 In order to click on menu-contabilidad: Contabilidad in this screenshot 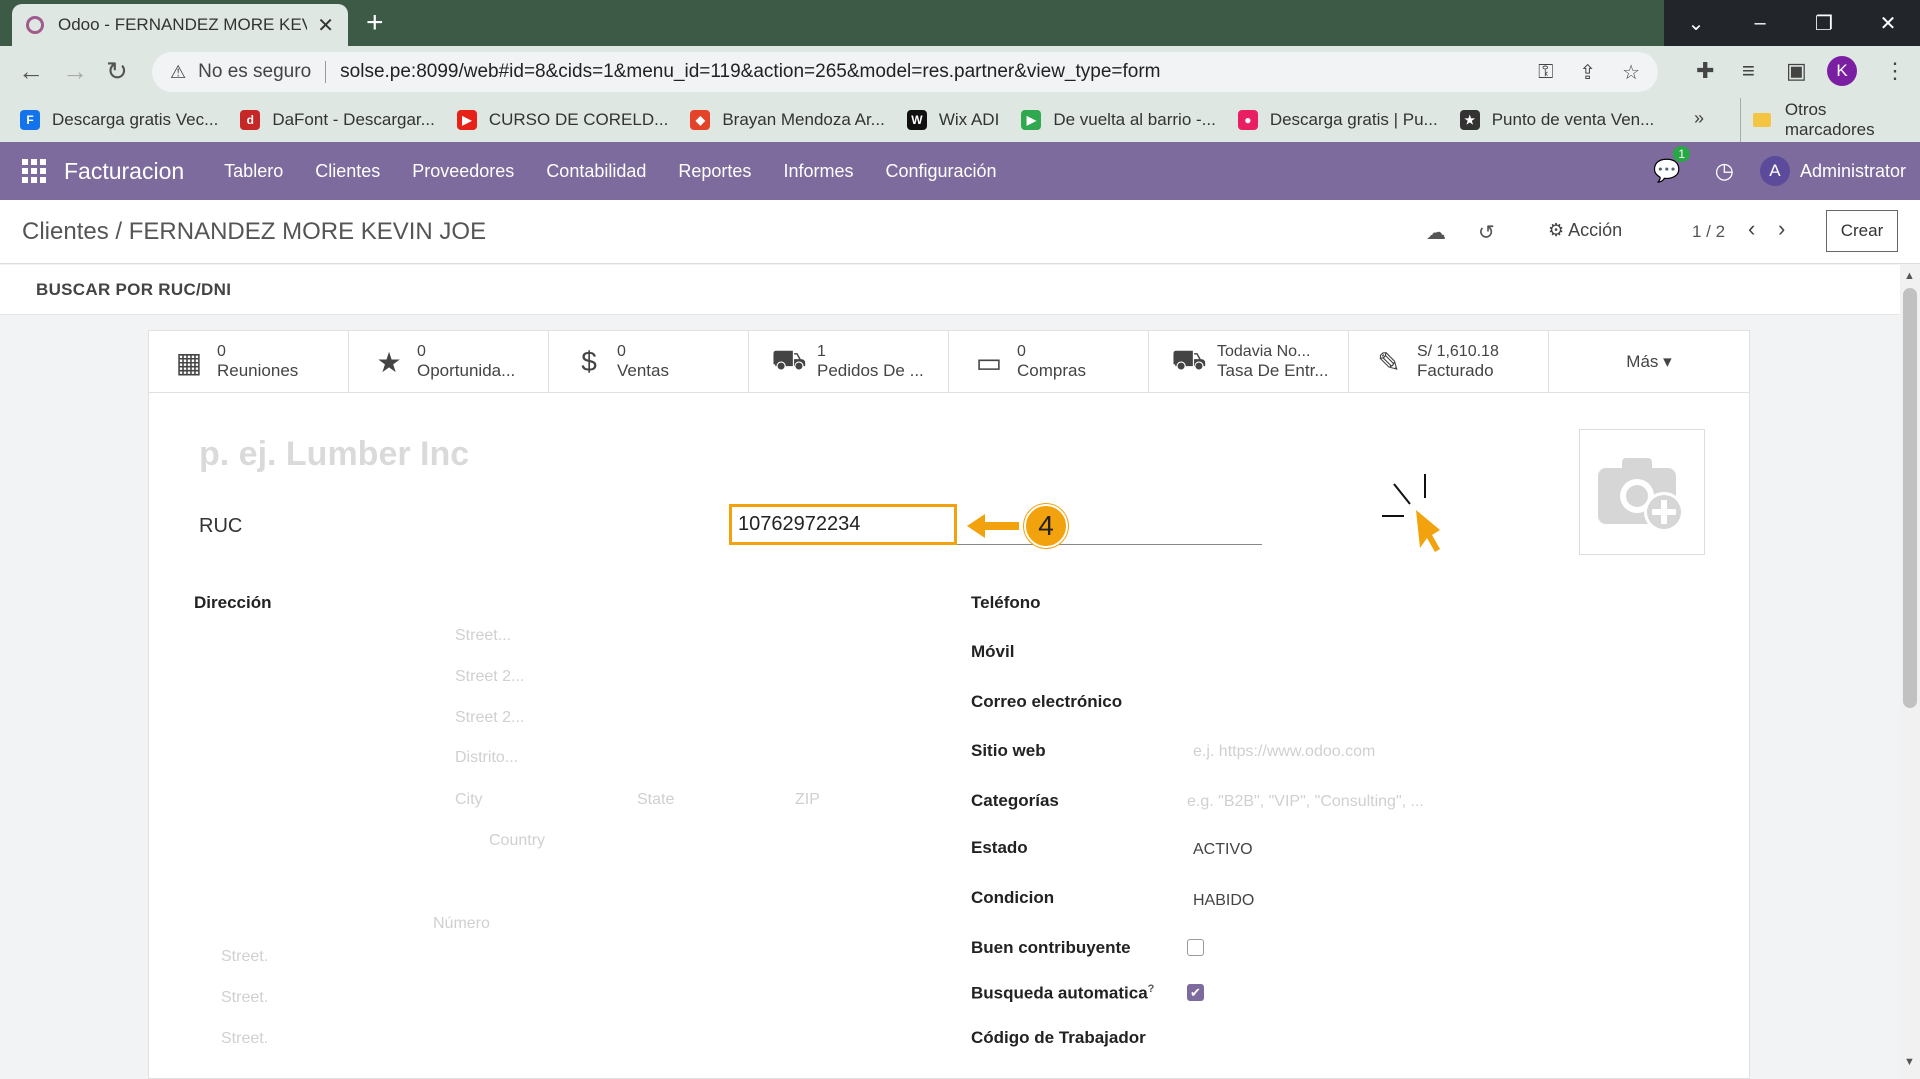, I will do `click(596, 171)`.